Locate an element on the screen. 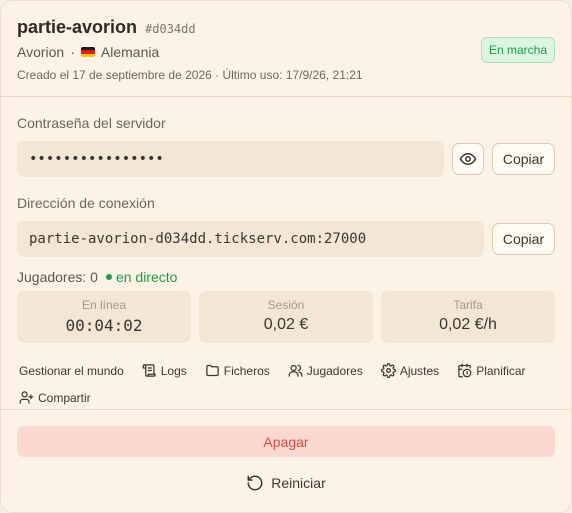 The width and height of the screenshot is (572, 513). germany-flag-icon is located at coordinates (87, 52).